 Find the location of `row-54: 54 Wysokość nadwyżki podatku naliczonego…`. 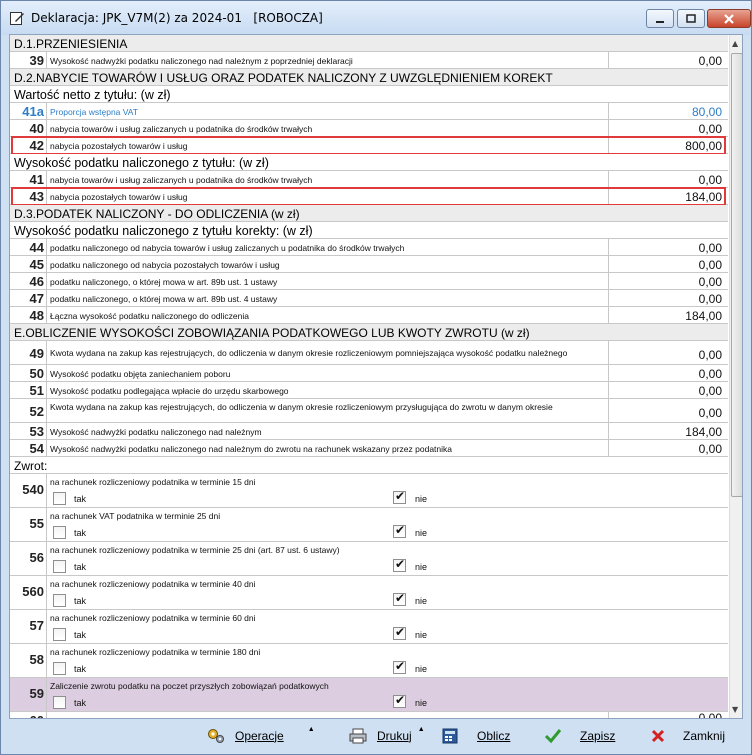

row-54: 54 Wysokość nadwyżki podatku naliczonego… is located at coordinates (369, 448).